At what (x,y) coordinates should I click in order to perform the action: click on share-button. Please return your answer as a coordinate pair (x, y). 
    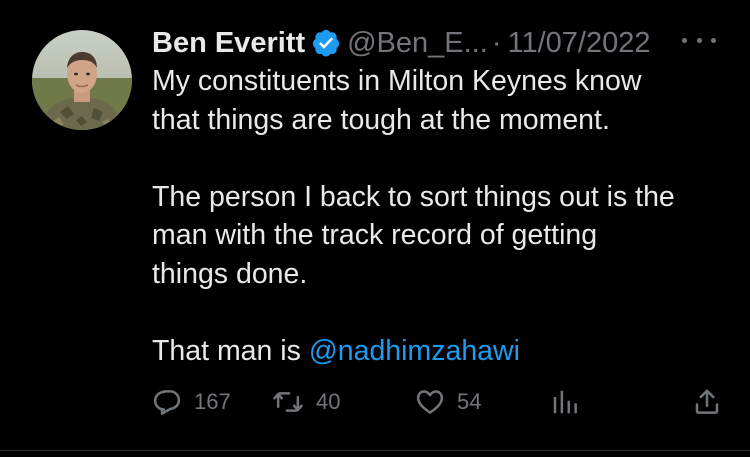
    Looking at the image, I should click on (707, 402).